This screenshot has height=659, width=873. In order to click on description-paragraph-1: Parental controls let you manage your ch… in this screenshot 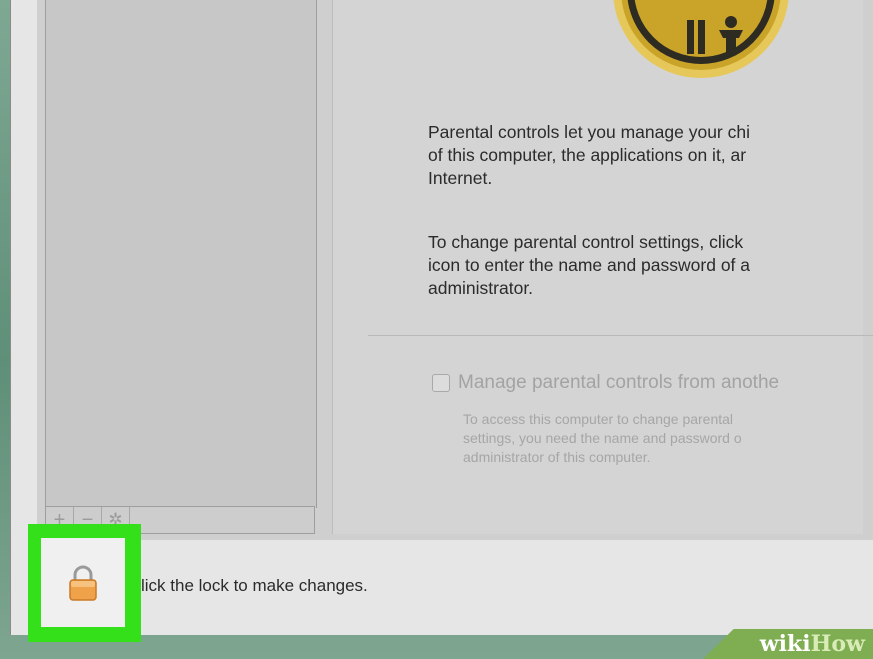, I will do `click(589, 155)`.